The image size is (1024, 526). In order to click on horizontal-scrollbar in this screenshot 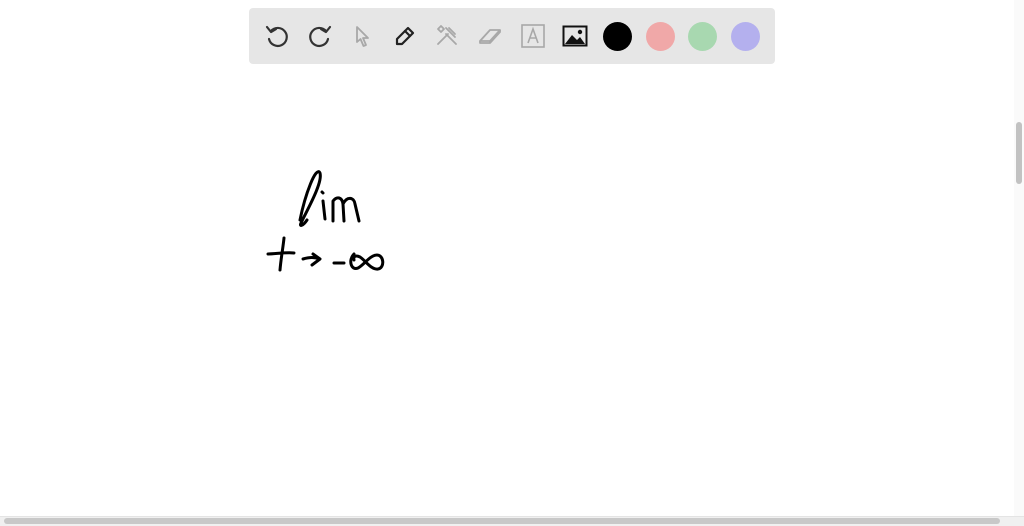, I will do `click(512, 521)`.